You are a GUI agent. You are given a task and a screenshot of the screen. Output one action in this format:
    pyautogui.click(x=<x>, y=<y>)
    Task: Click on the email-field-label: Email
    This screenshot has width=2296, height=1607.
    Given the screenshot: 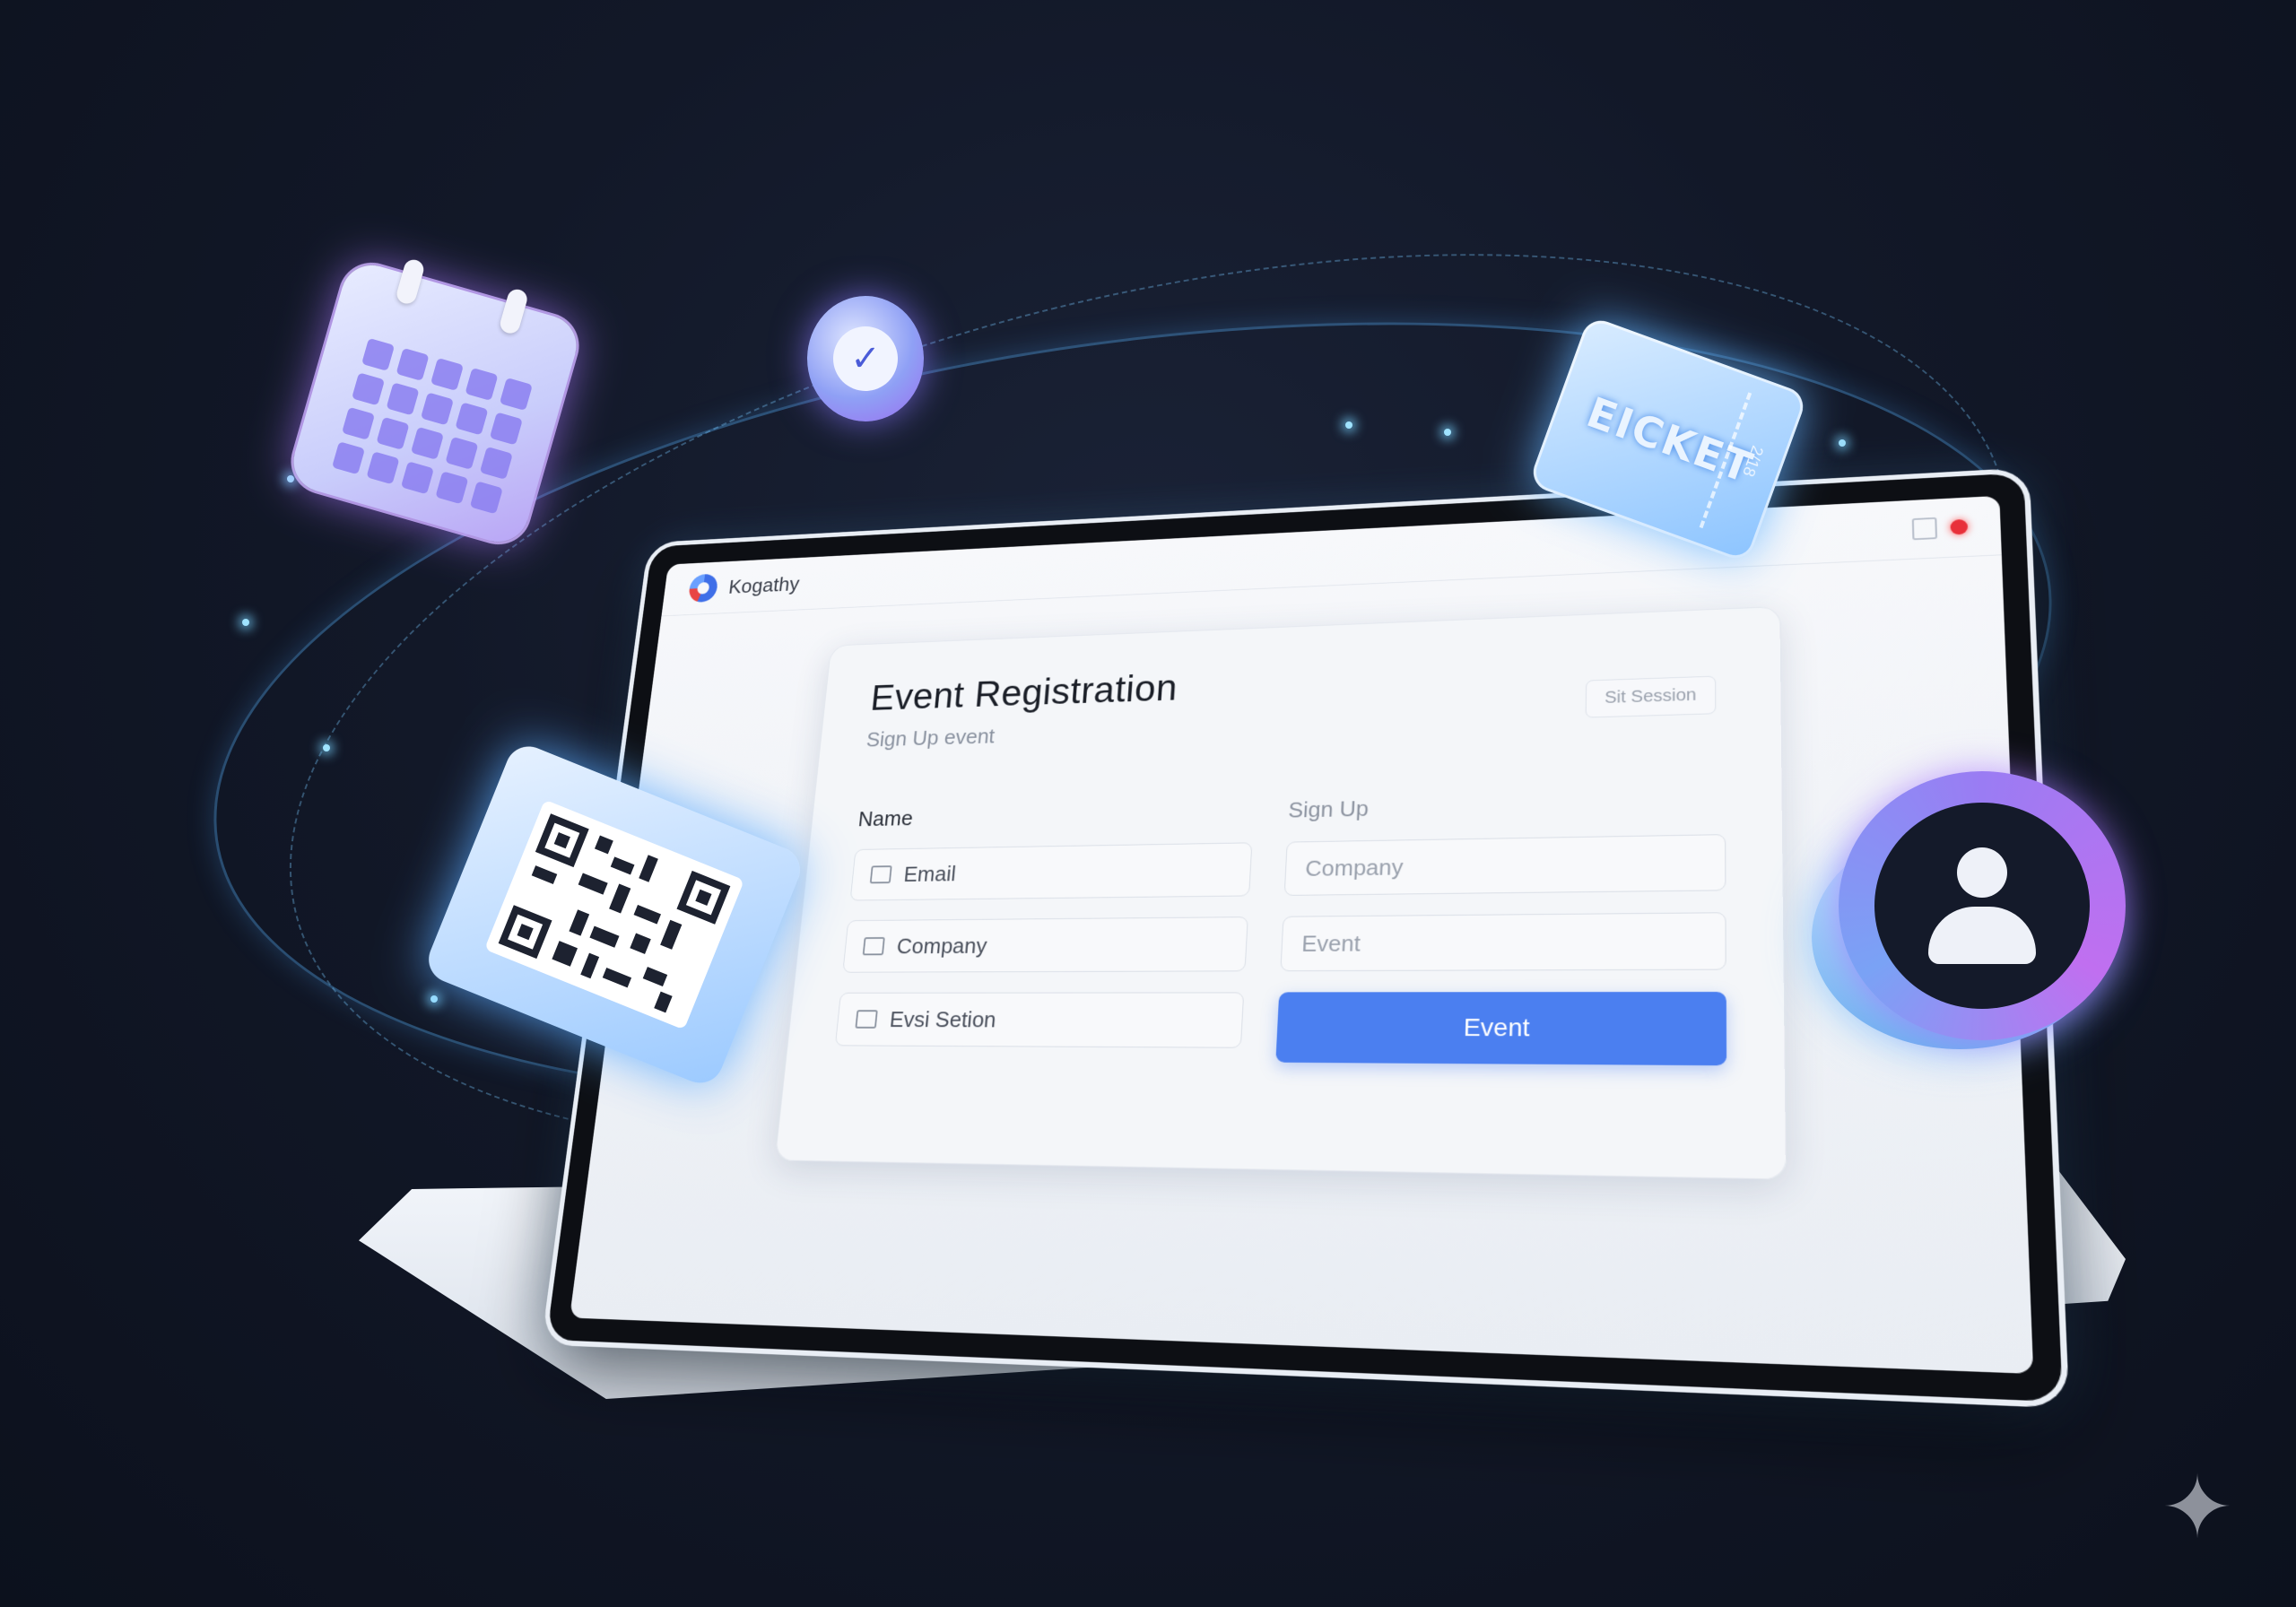 What is the action you would take?
    pyautogui.click(x=930, y=873)
    